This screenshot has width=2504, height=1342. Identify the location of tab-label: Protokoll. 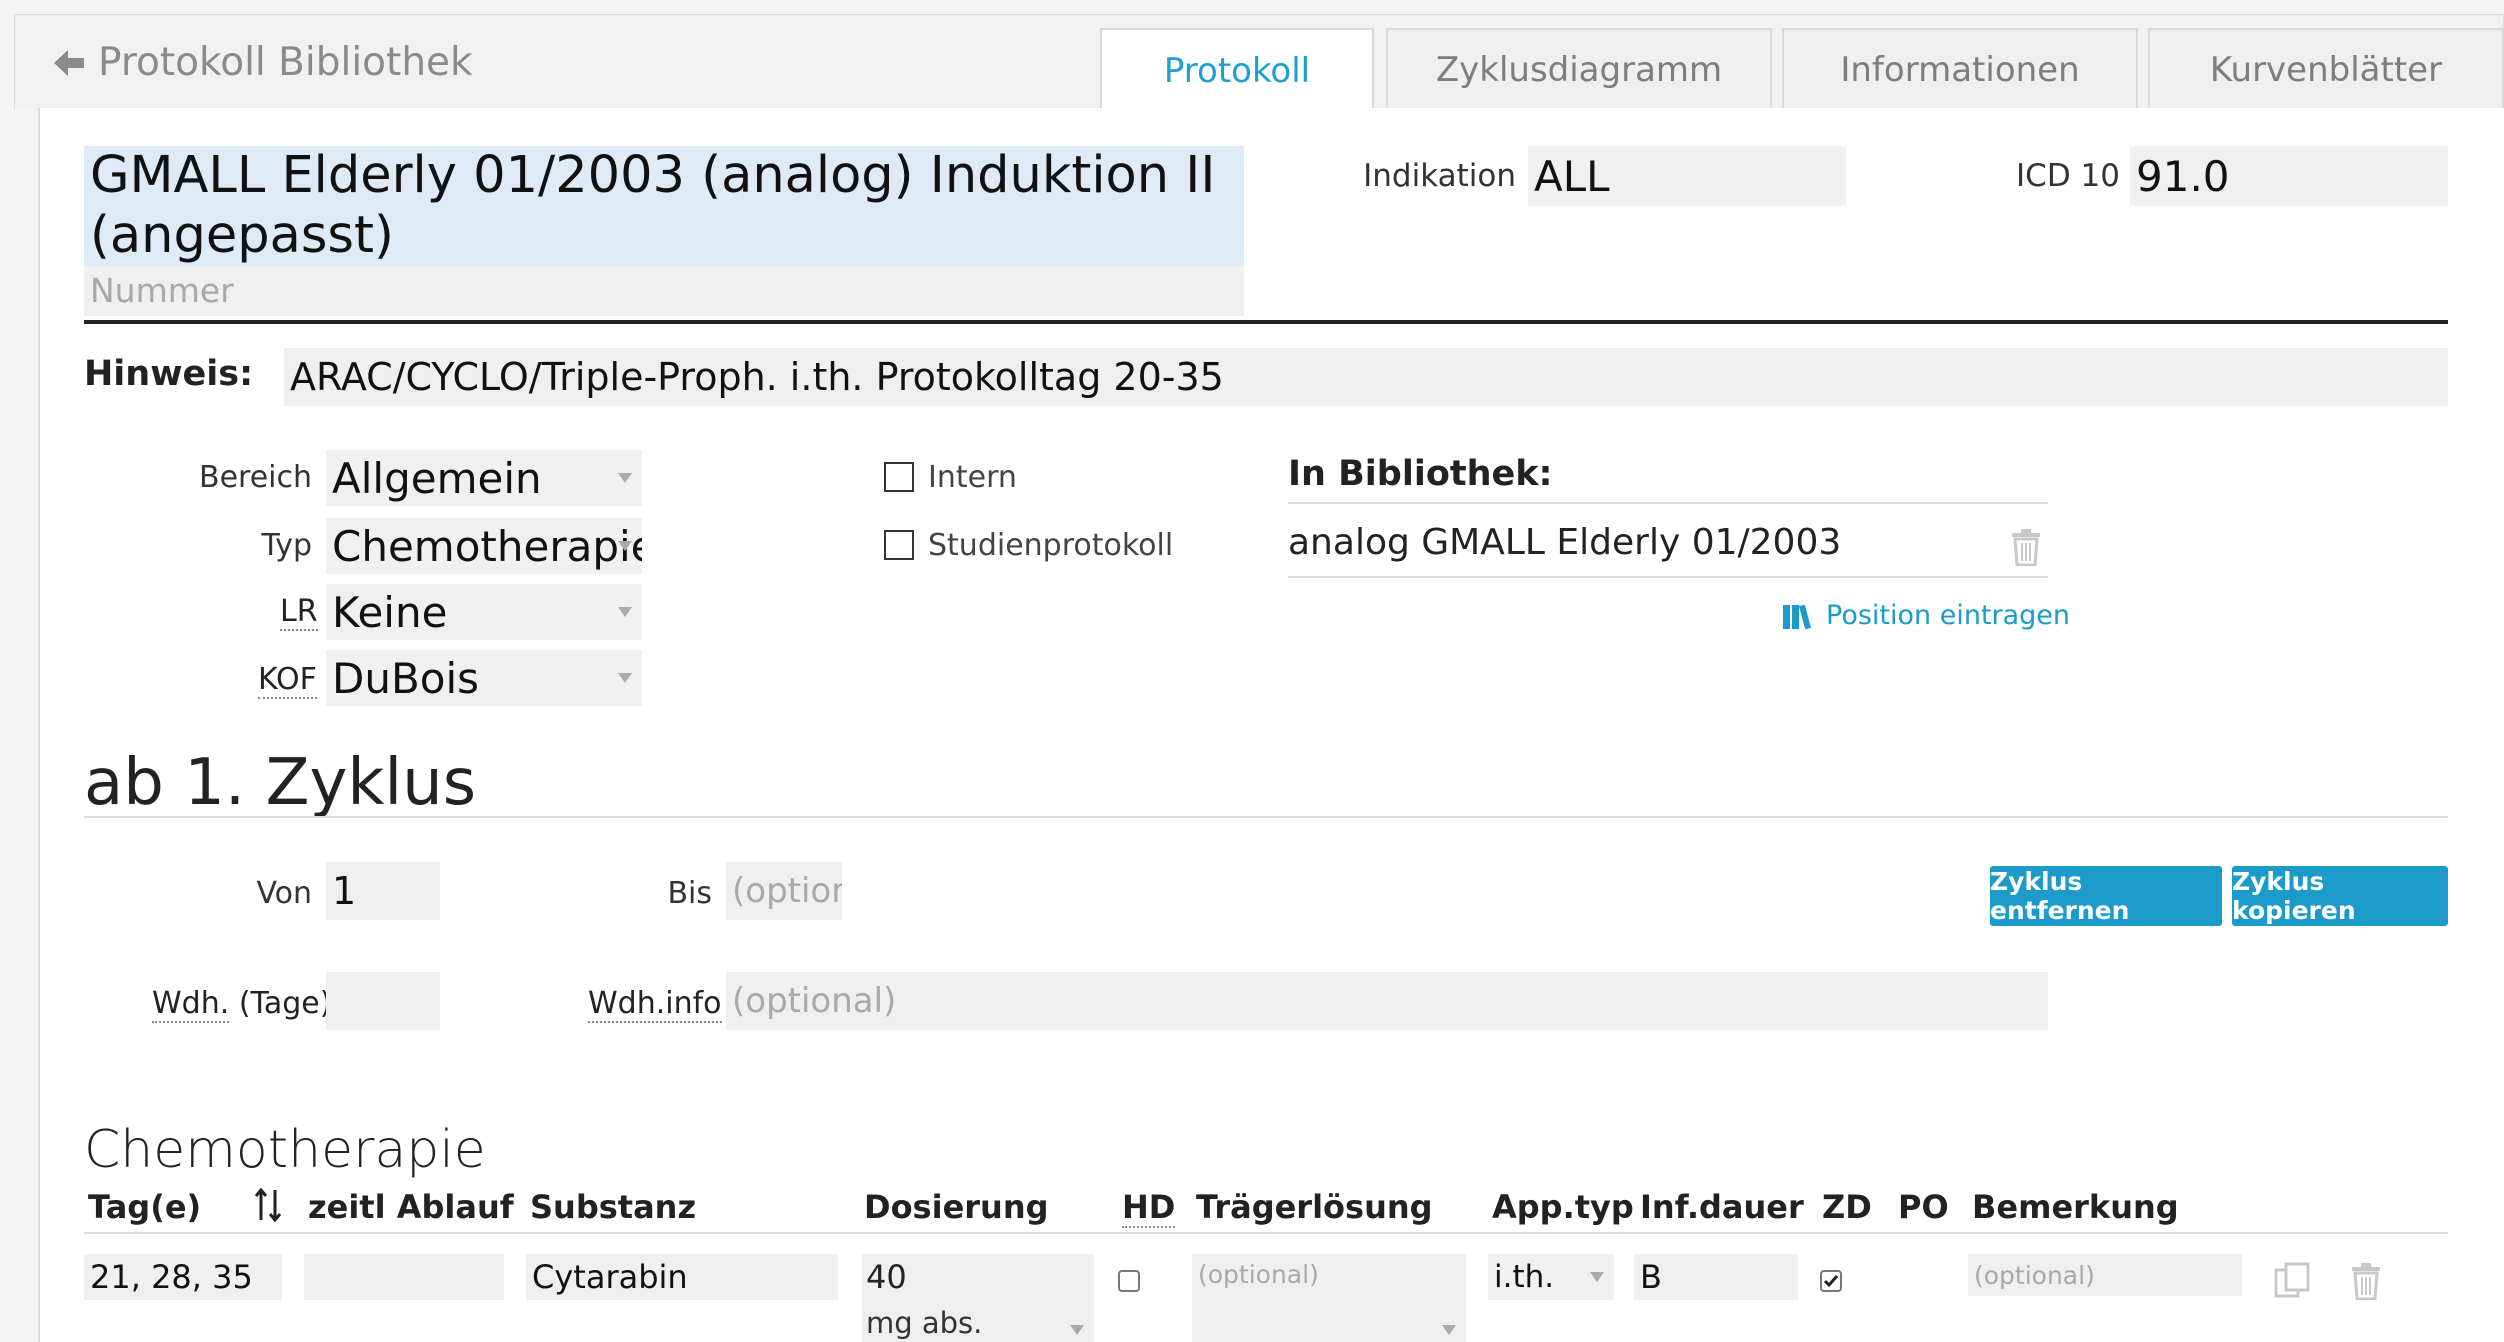
(1237, 71).